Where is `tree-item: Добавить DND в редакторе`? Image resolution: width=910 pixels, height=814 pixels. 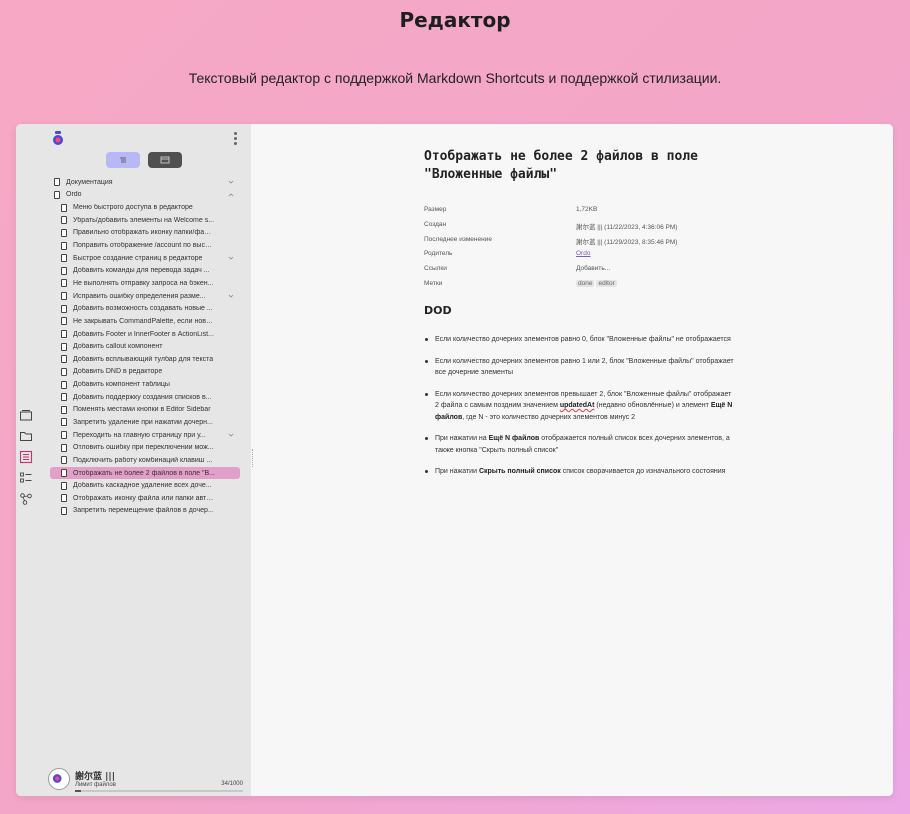
tree-item: Добавить DND в редакторе is located at coordinates (145, 372).